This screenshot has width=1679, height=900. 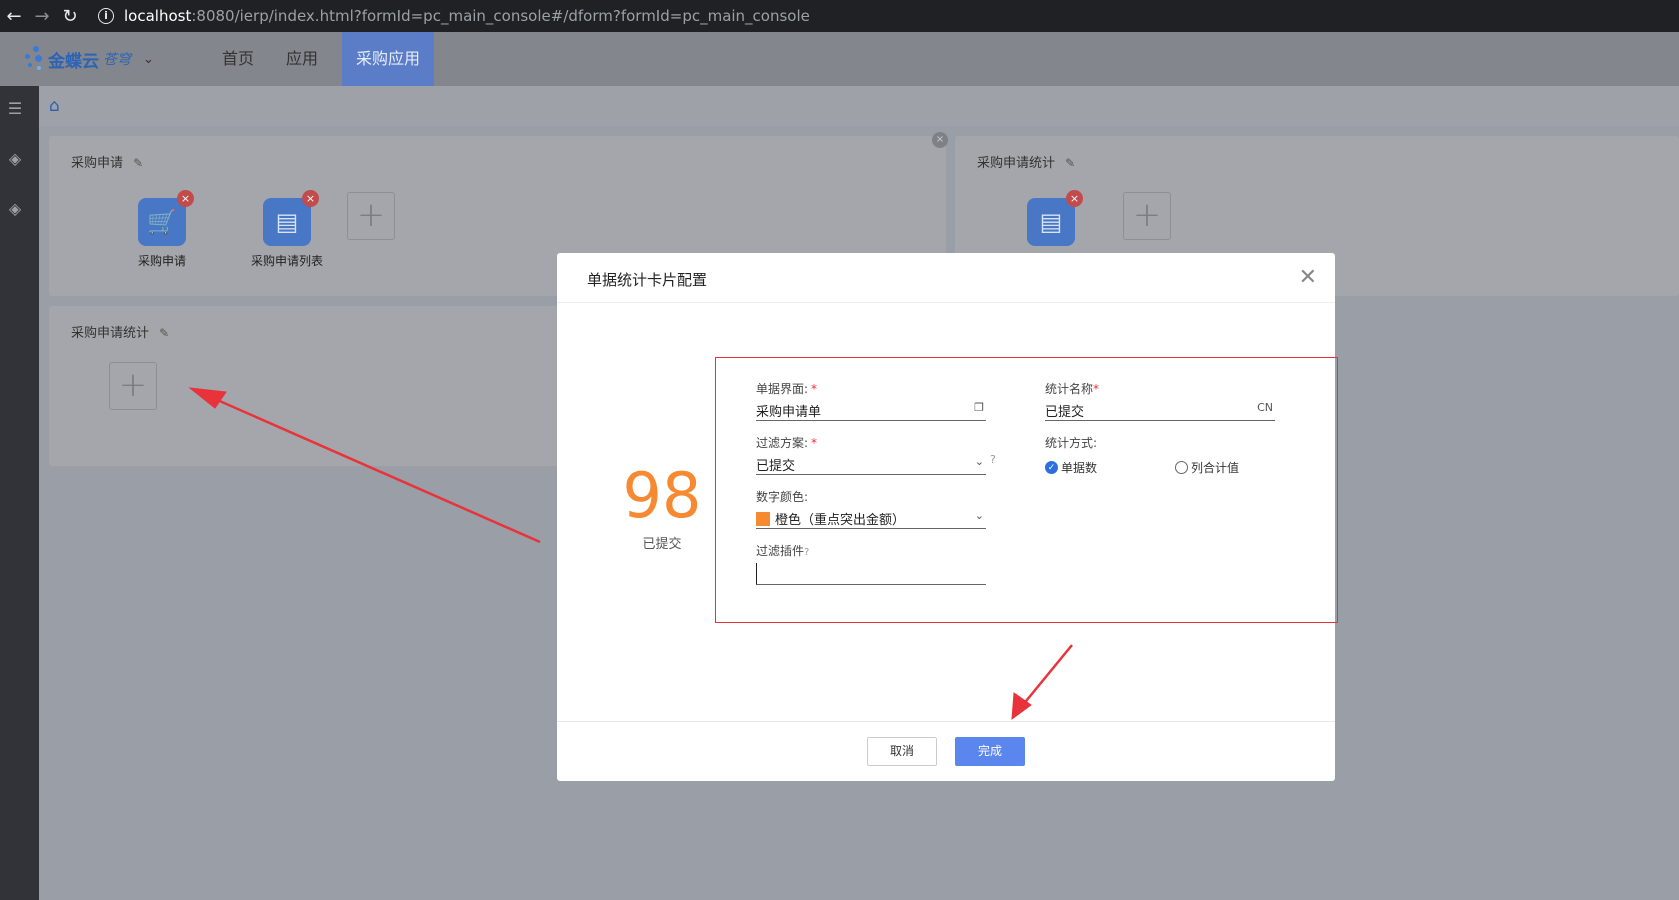 What do you see at coordinates (166, 218) in the screenshot?
I see `cart-icon: 🛒 ×` at bounding box center [166, 218].